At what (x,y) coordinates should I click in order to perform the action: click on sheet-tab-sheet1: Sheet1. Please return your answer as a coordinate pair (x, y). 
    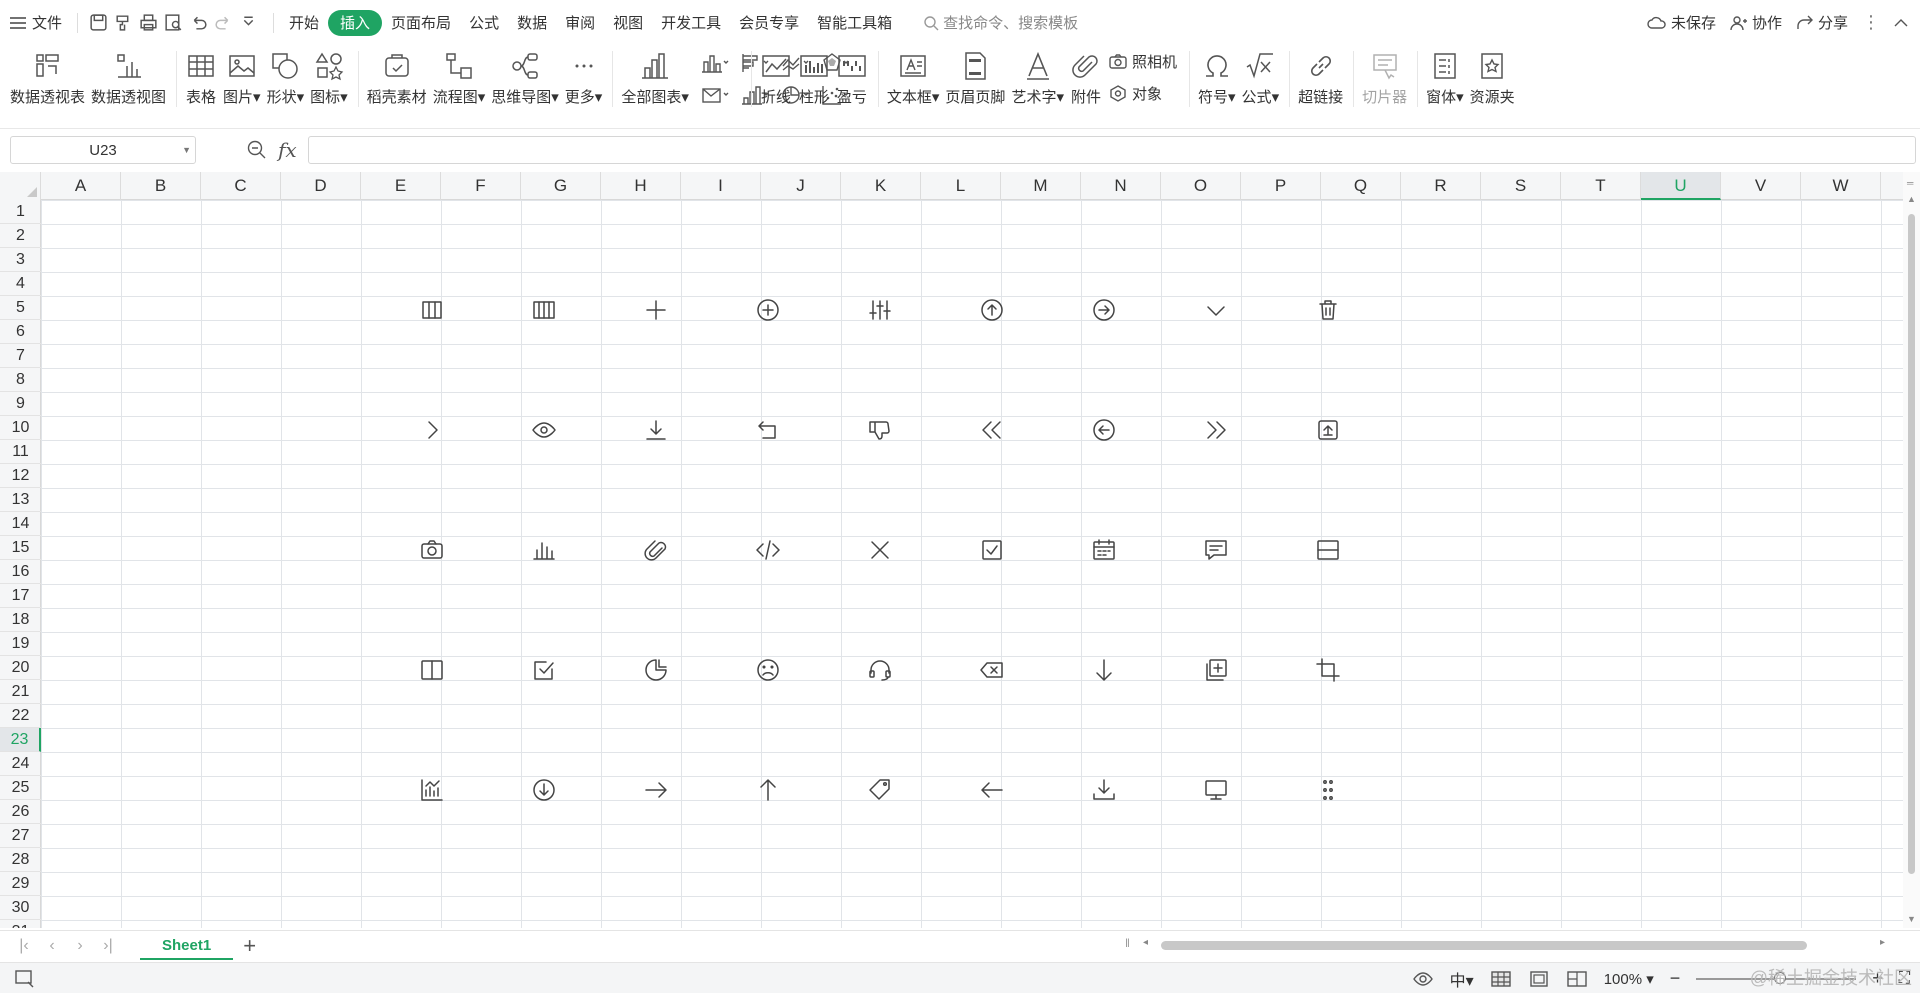
    Looking at the image, I should click on (187, 945).